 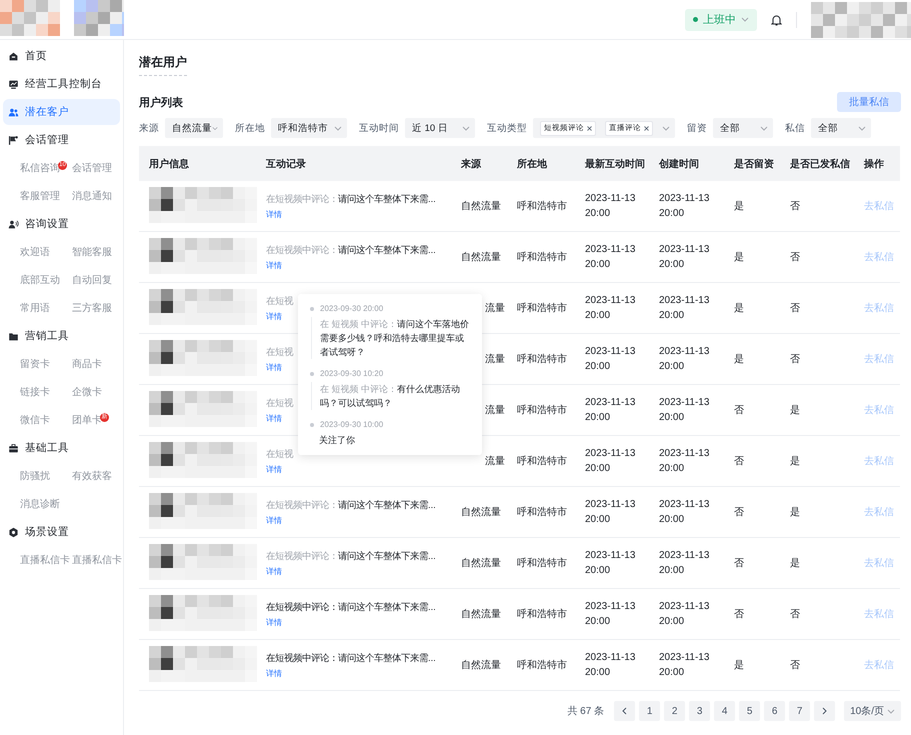 I want to click on sidebar-subitem: 企微卡, so click(x=87, y=393).